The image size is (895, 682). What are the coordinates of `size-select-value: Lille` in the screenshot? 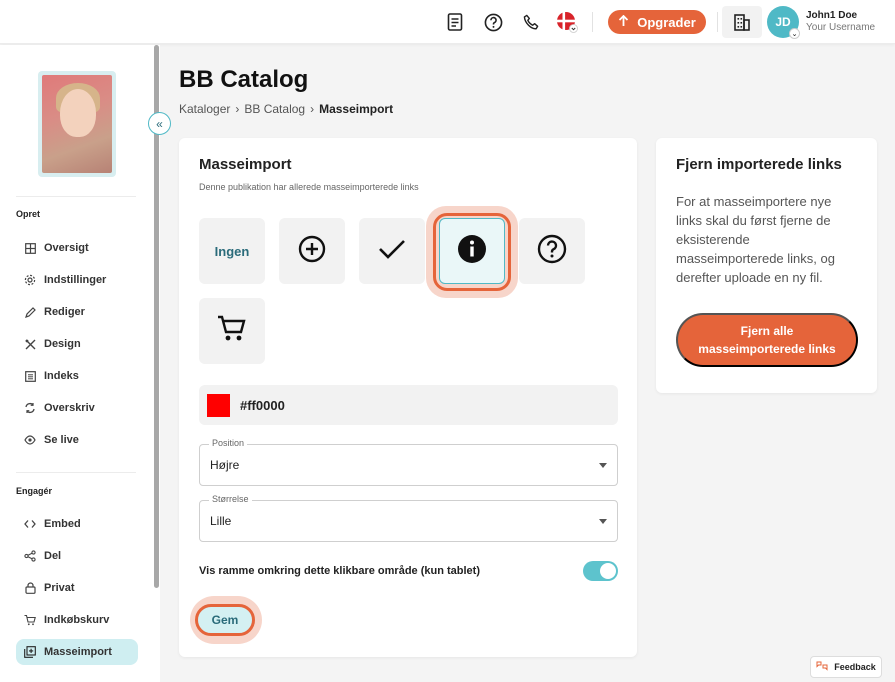 It's located at (221, 521).